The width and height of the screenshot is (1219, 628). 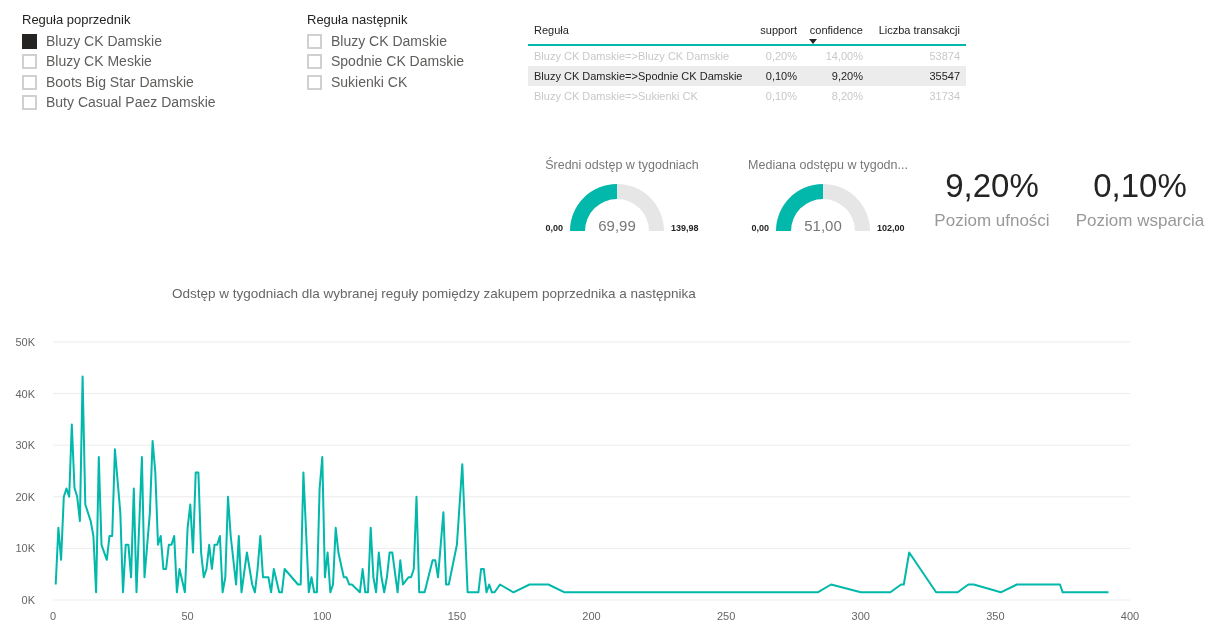 What do you see at coordinates (358, 20) in the screenshot?
I see `slicer-title: Reguła następnik` at bounding box center [358, 20].